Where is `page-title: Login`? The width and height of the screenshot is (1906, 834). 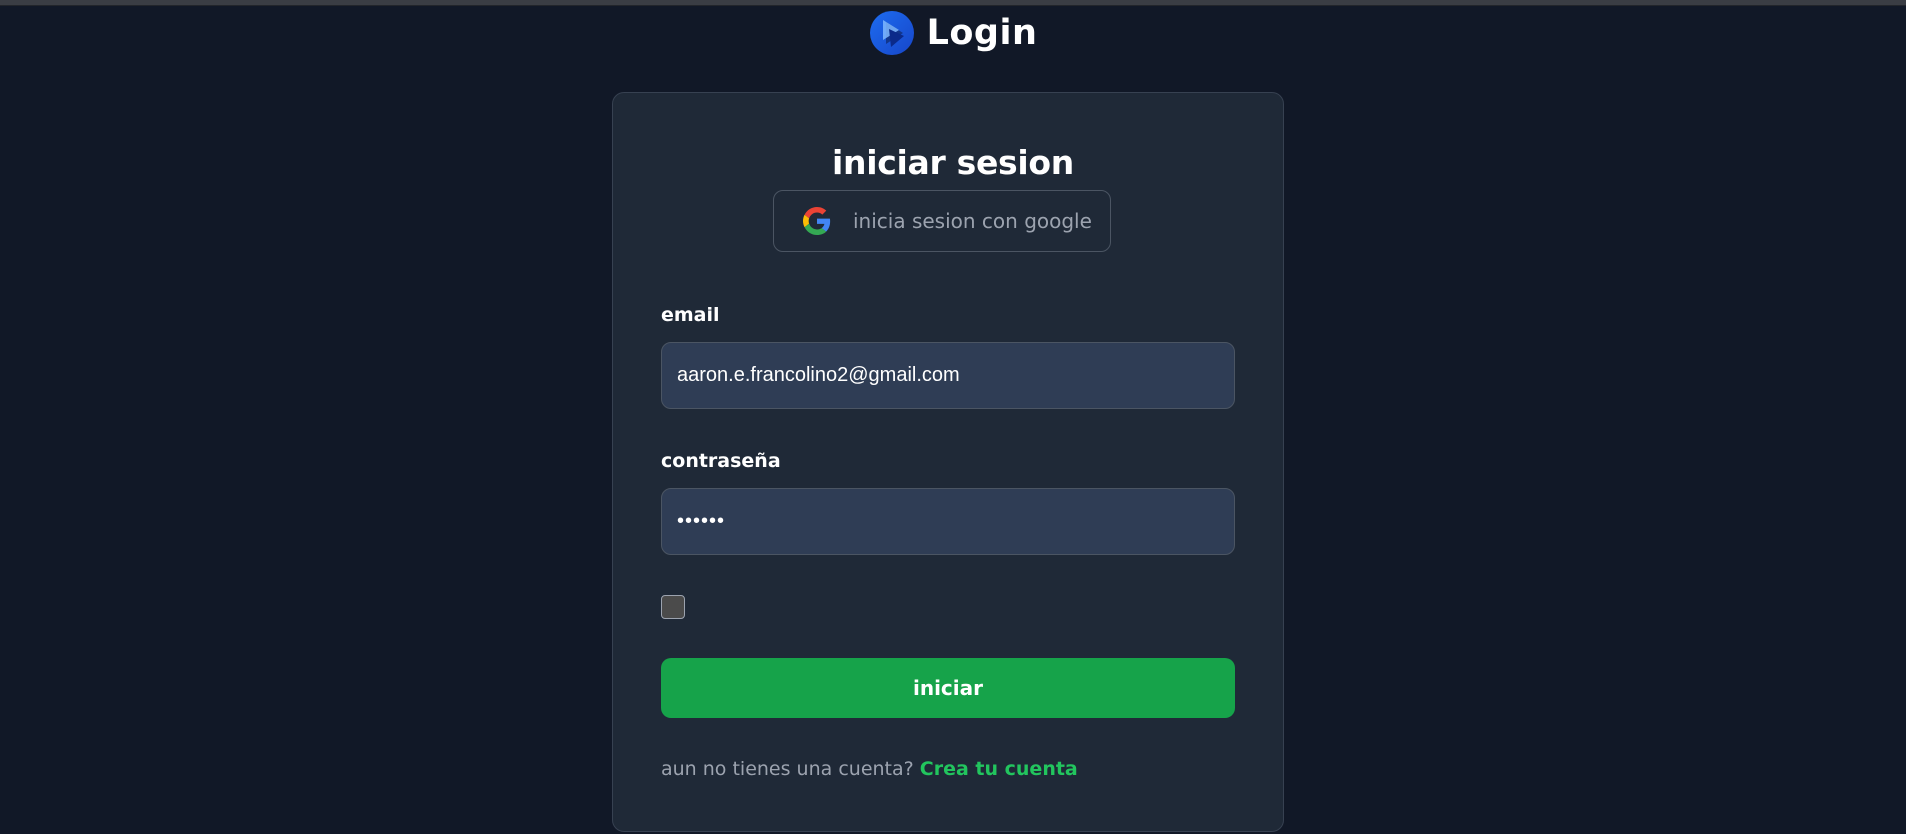 page-title: Login is located at coordinates (982, 33).